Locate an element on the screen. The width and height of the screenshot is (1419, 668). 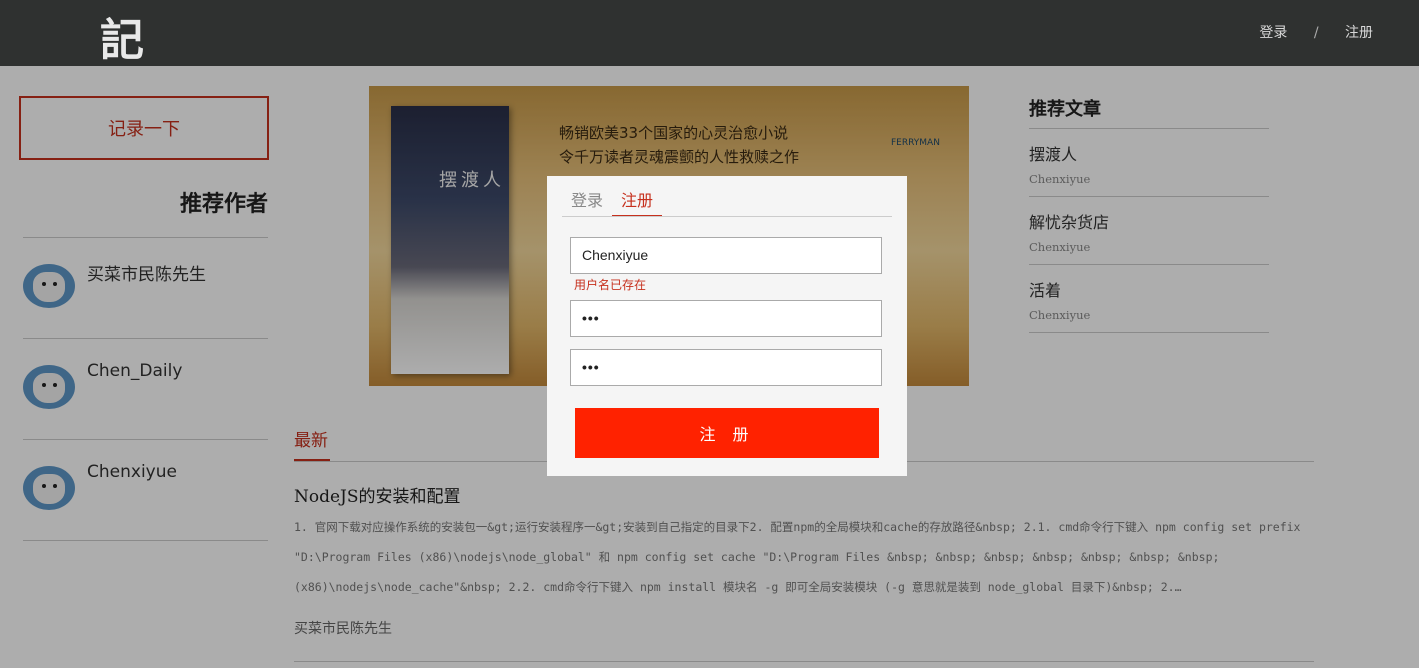
register-link: 注册 is located at coordinates (1359, 32).